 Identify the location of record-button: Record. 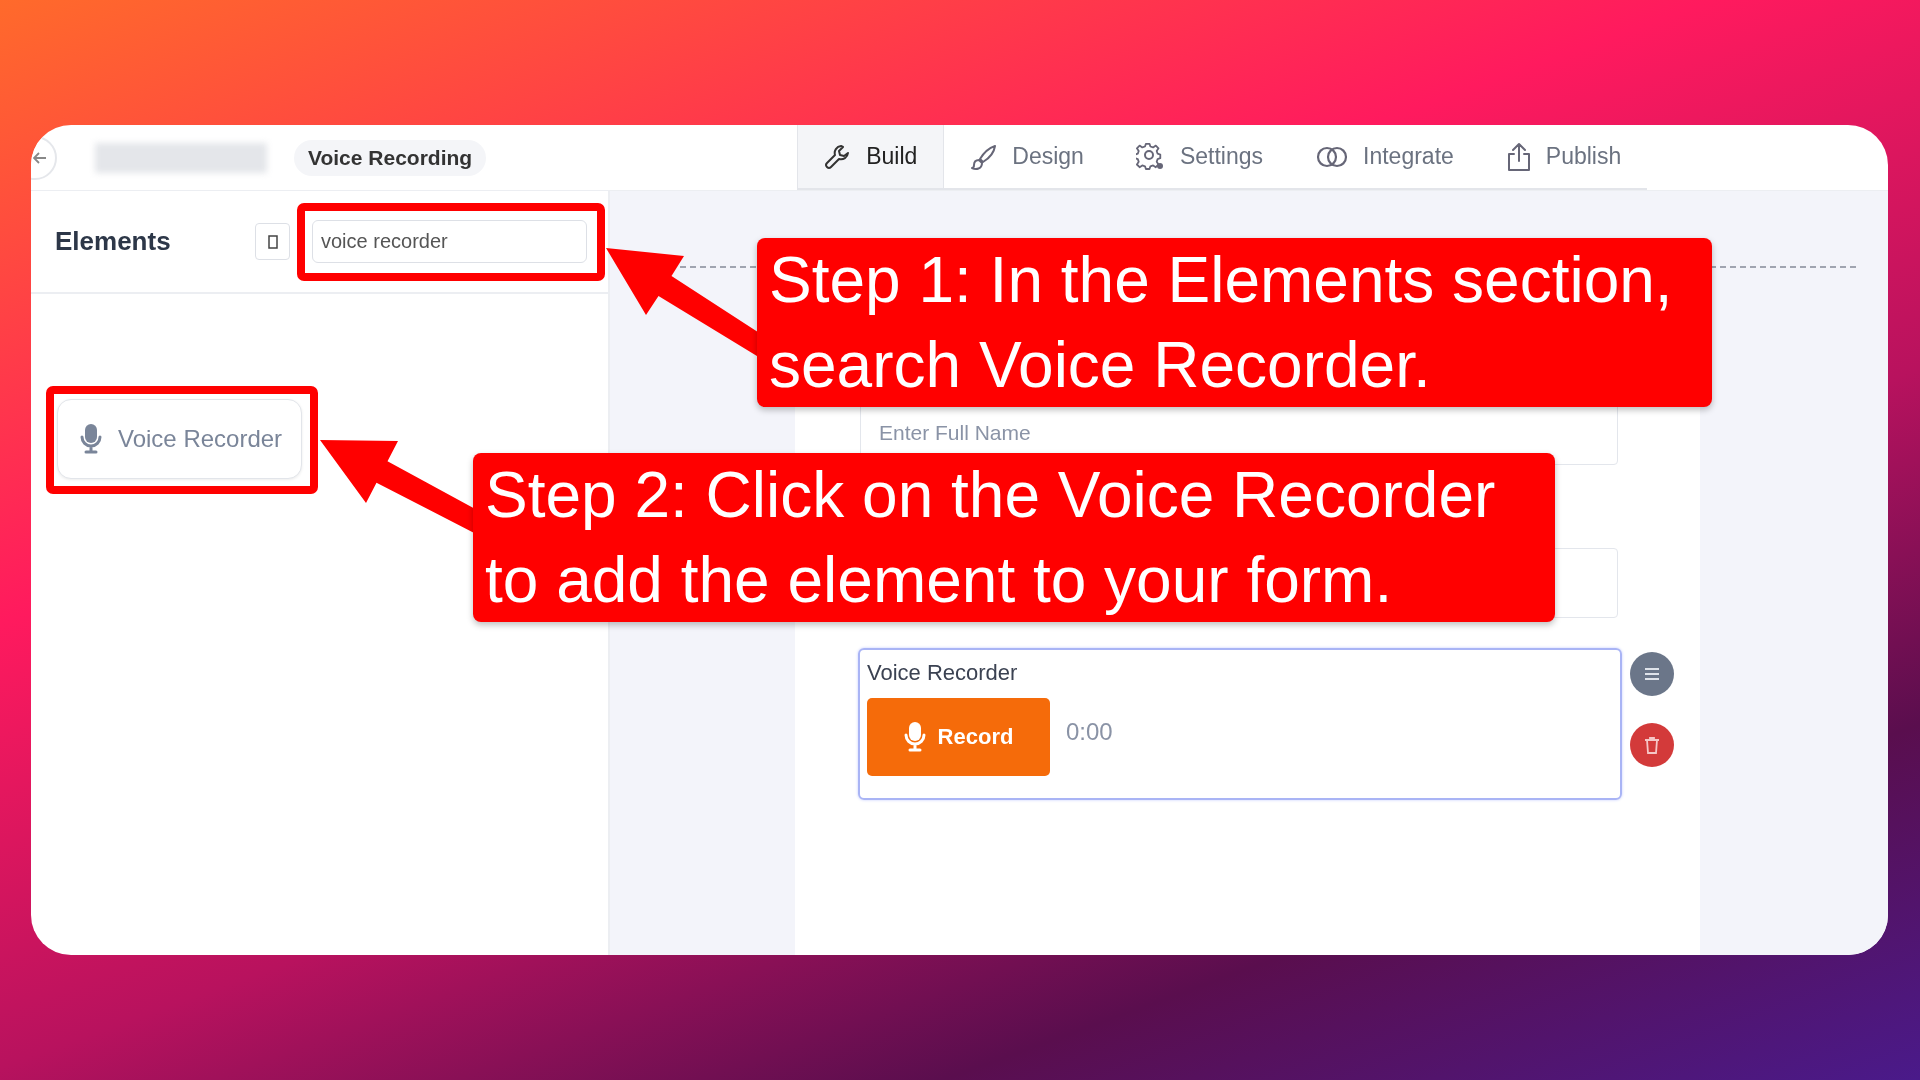
(958, 737).